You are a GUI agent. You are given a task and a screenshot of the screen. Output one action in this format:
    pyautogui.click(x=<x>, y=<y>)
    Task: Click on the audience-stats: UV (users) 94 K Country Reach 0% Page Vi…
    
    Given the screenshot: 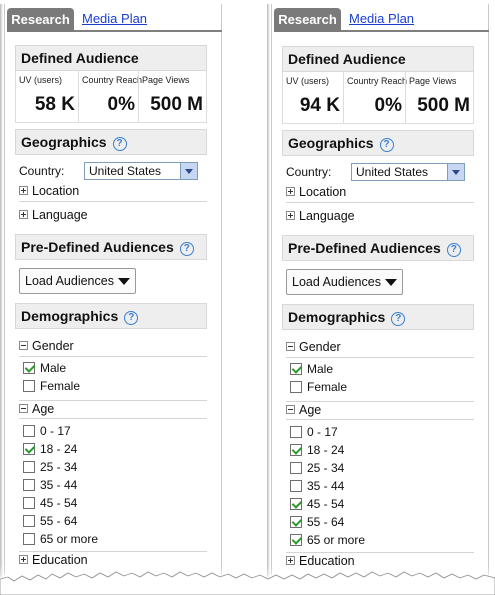 What is the action you would take?
    pyautogui.click(x=378, y=98)
    